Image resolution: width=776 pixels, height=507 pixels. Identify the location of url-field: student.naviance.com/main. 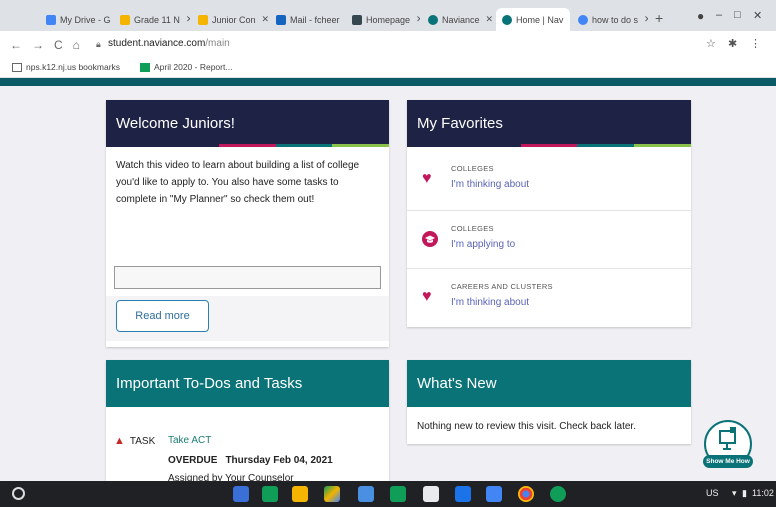
(169, 43).